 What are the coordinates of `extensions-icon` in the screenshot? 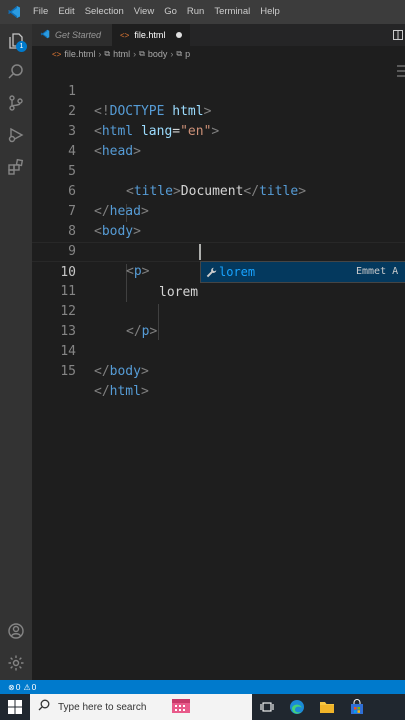 It's located at (16, 167).